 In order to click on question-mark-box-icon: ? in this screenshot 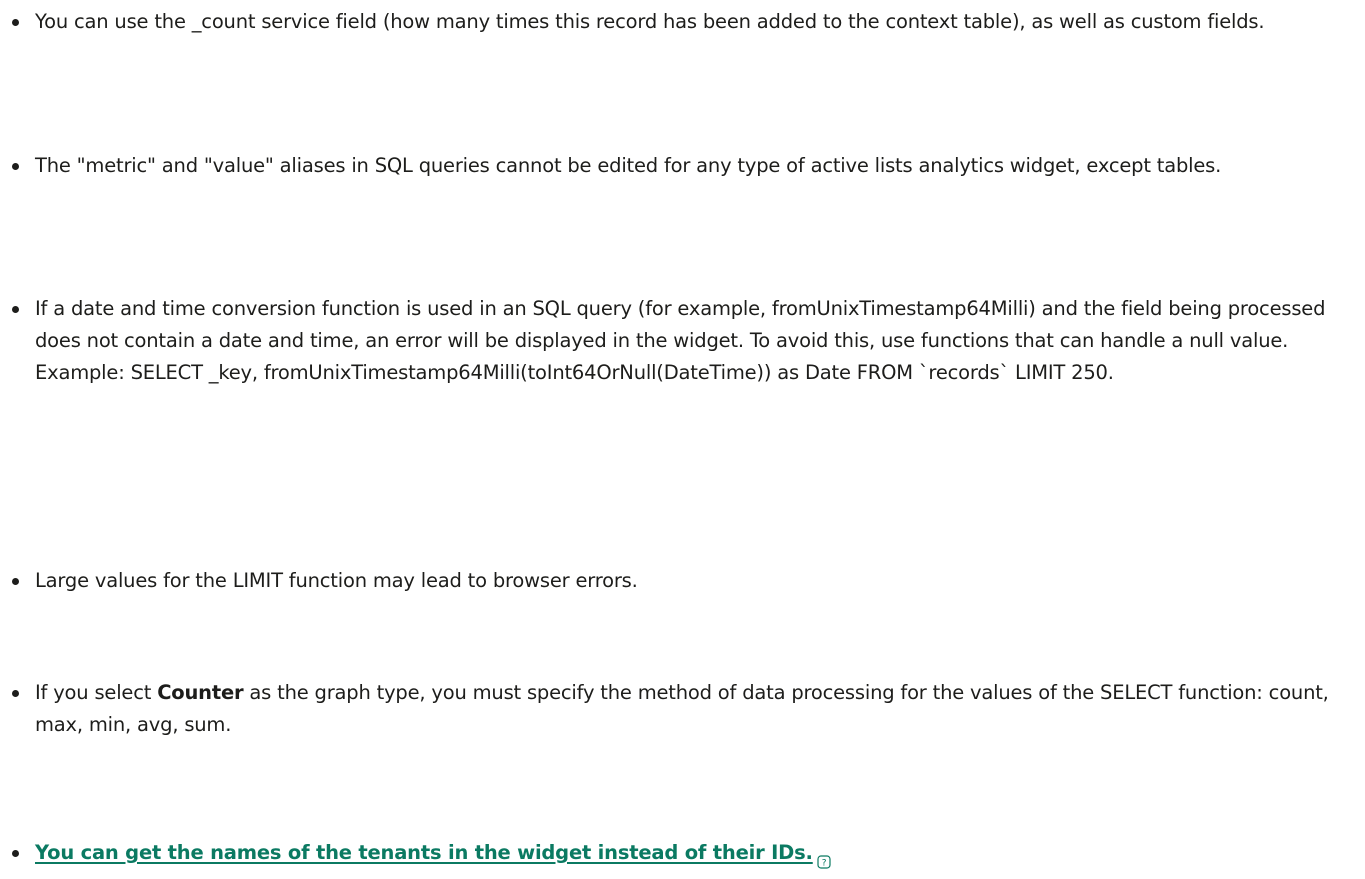, I will do `click(824, 858)`.